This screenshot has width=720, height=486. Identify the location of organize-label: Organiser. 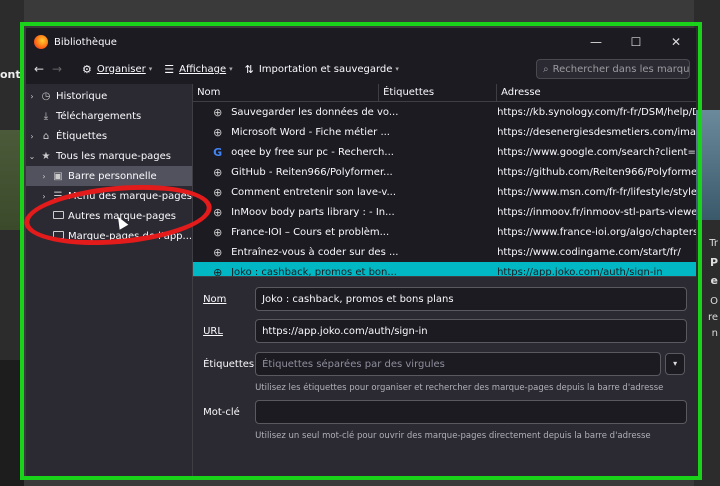
(121, 69).